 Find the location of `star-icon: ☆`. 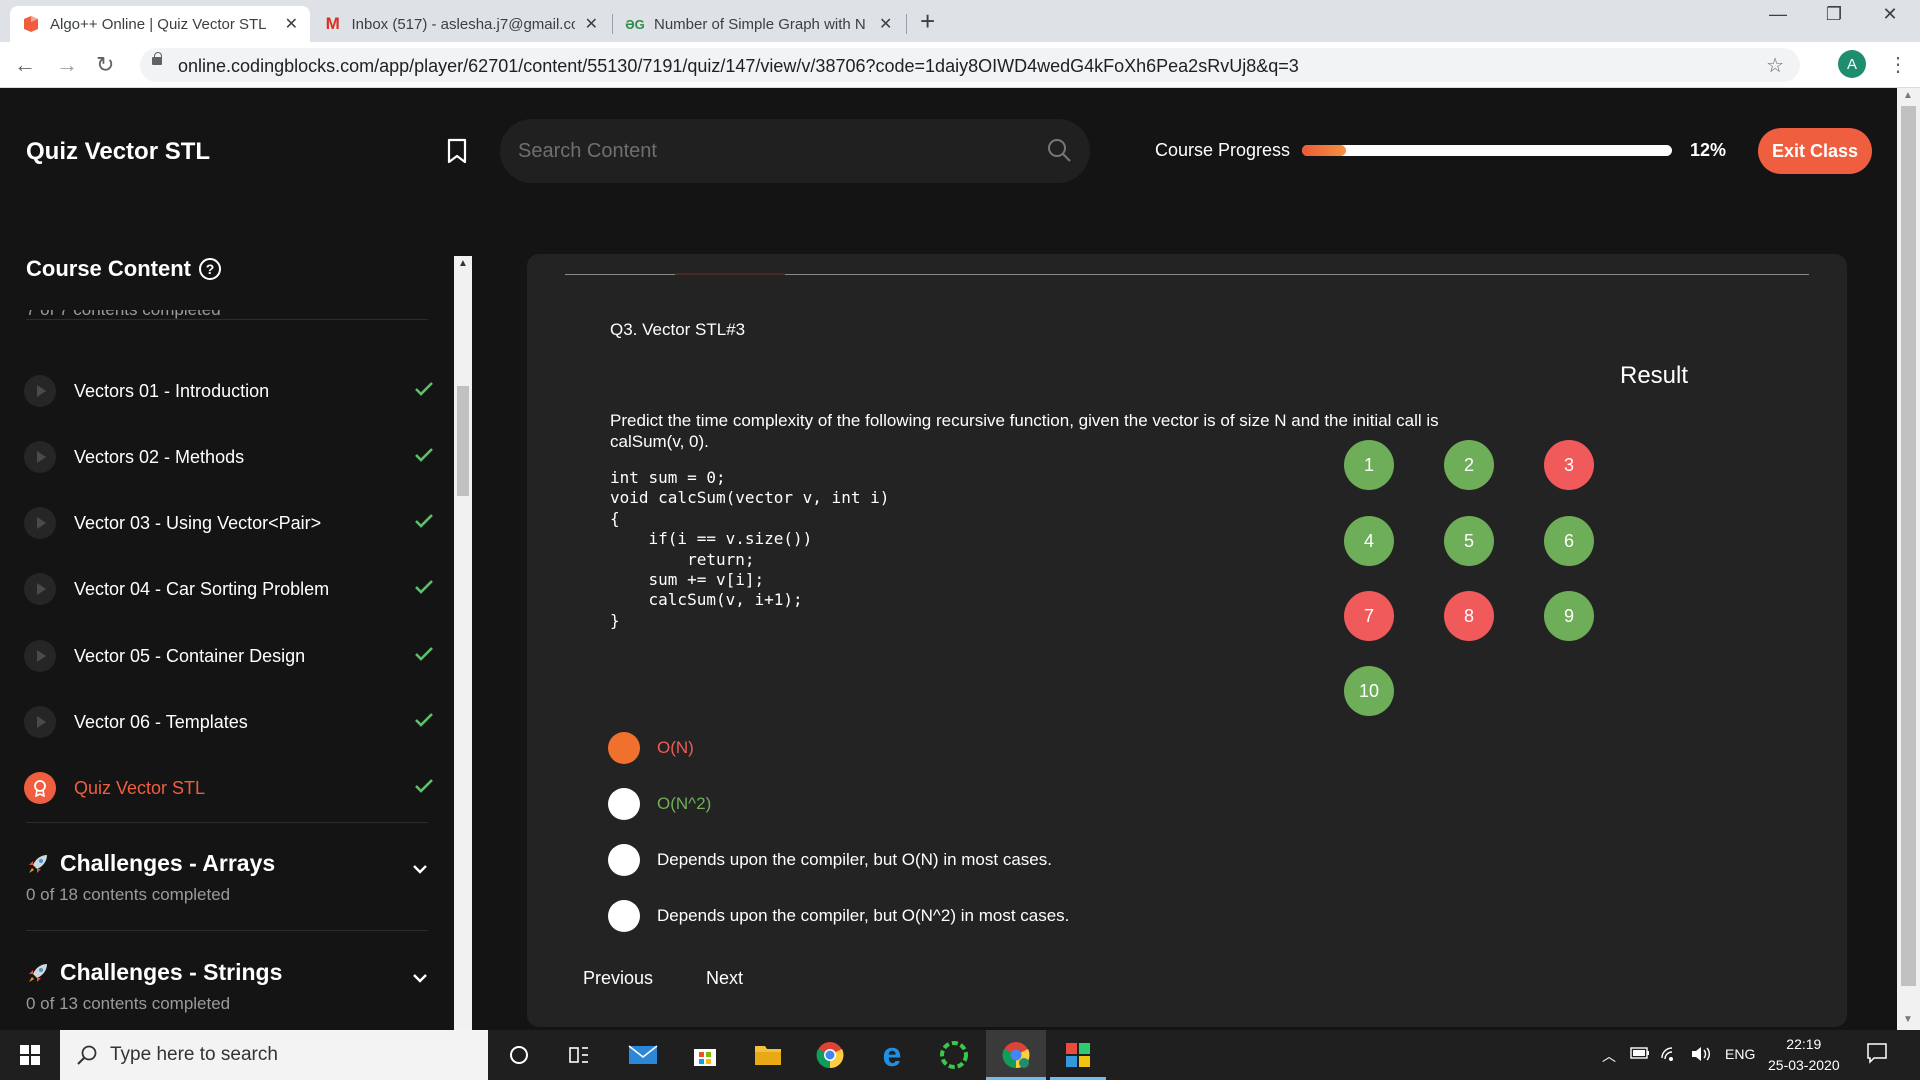

star-icon: ☆ is located at coordinates (1775, 65).